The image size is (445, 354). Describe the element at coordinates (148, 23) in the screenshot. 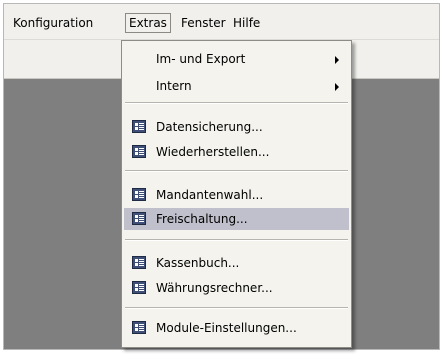

I see `menu-extras: Extras` at that location.